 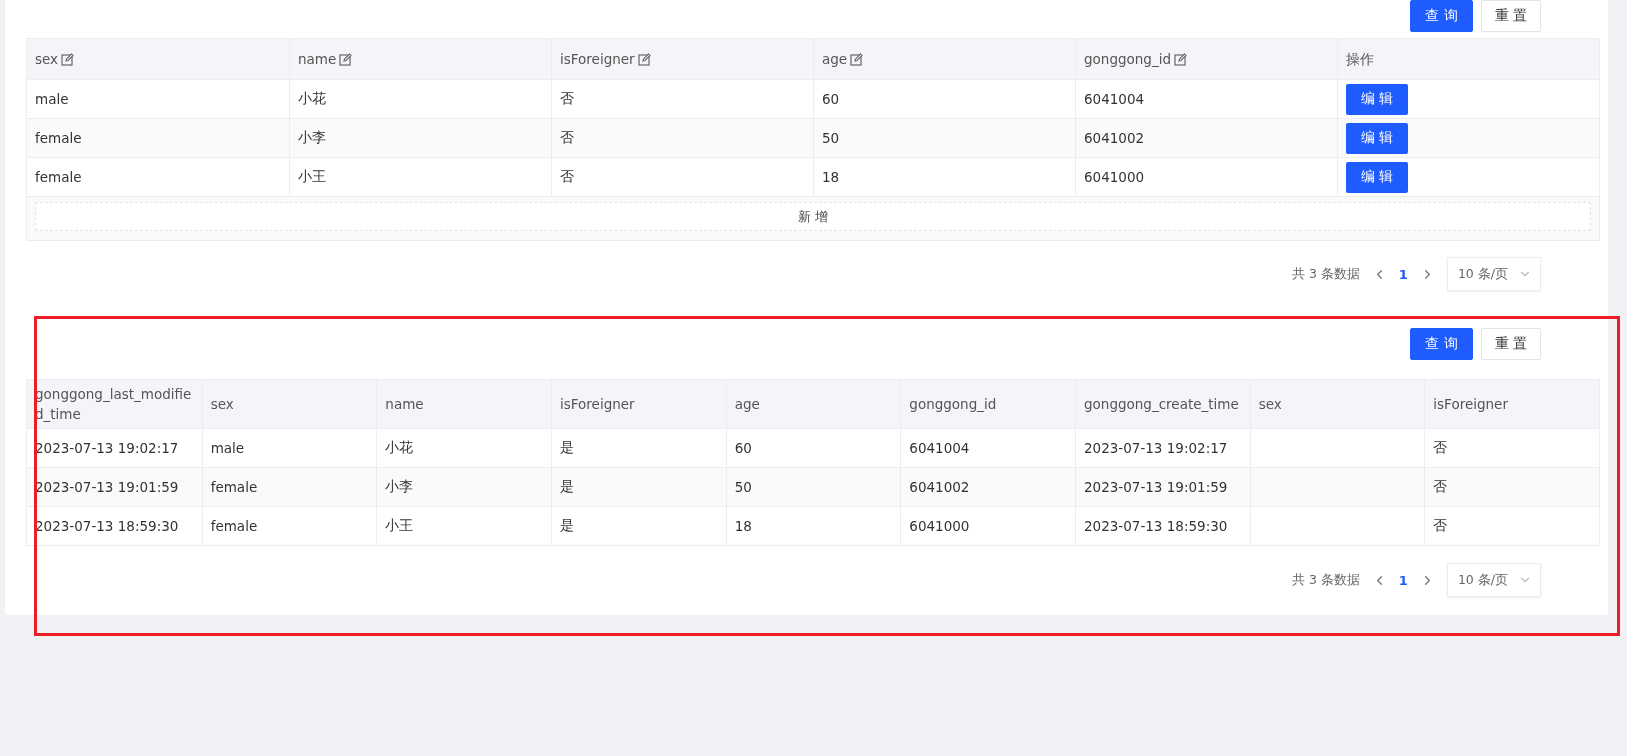 What do you see at coordinates (289, 447) in the screenshot?
I see `table-cell: male` at bounding box center [289, 447].